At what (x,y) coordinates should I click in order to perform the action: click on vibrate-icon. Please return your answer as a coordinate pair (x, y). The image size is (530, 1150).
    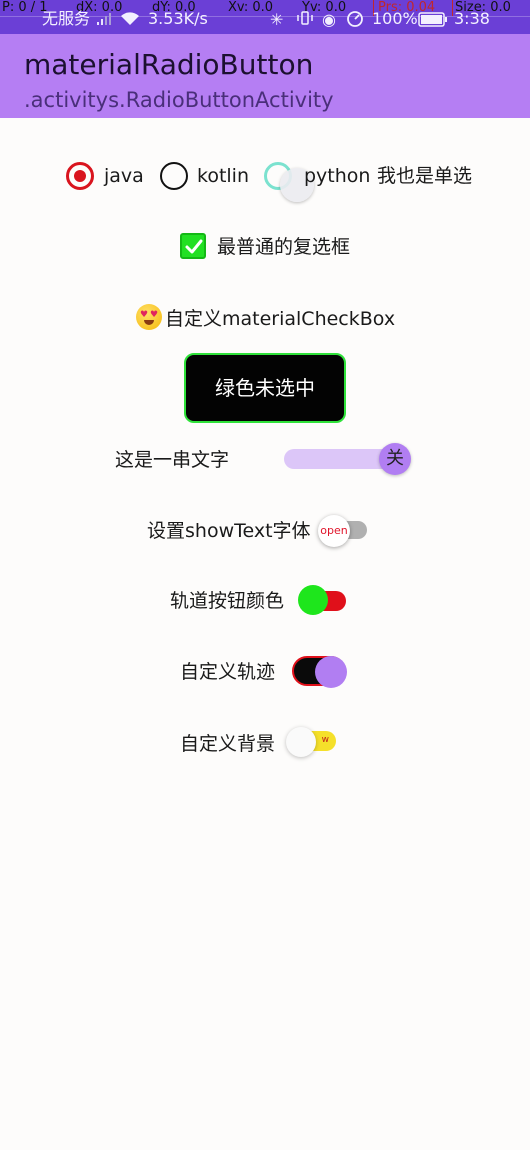
    Looking at the image, I should click on (305, 21).